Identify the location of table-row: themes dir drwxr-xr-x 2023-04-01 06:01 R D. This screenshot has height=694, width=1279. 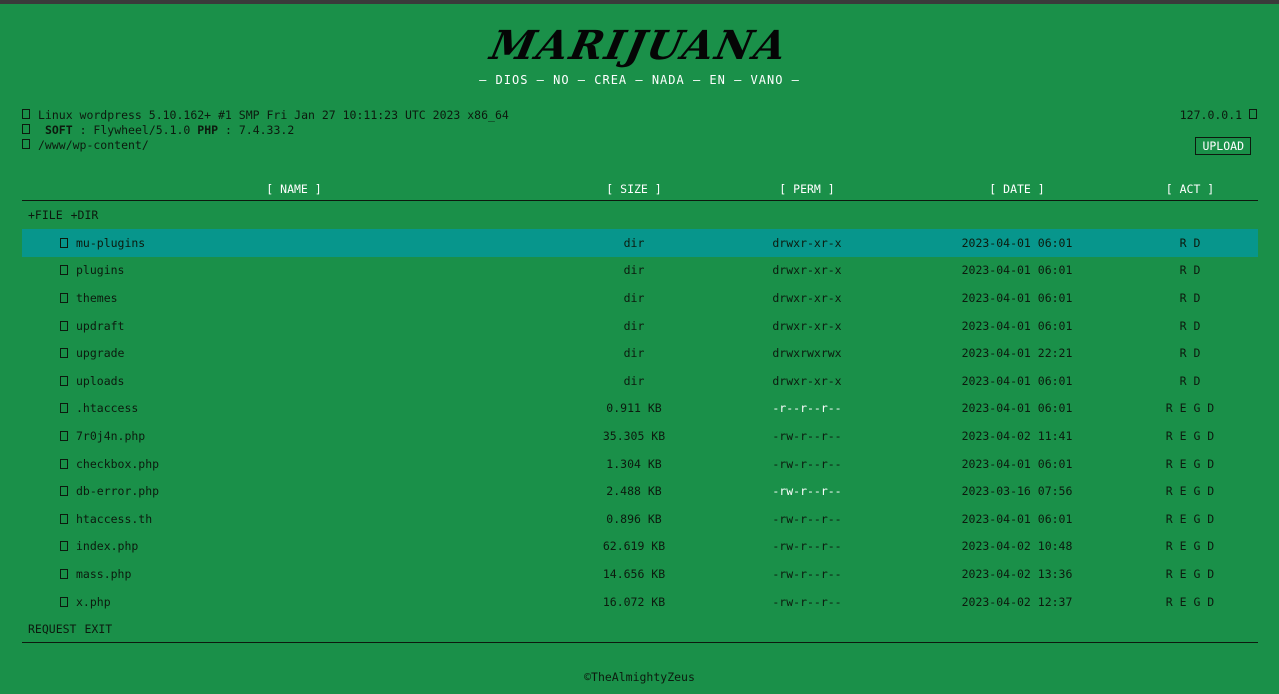
(640, 298).